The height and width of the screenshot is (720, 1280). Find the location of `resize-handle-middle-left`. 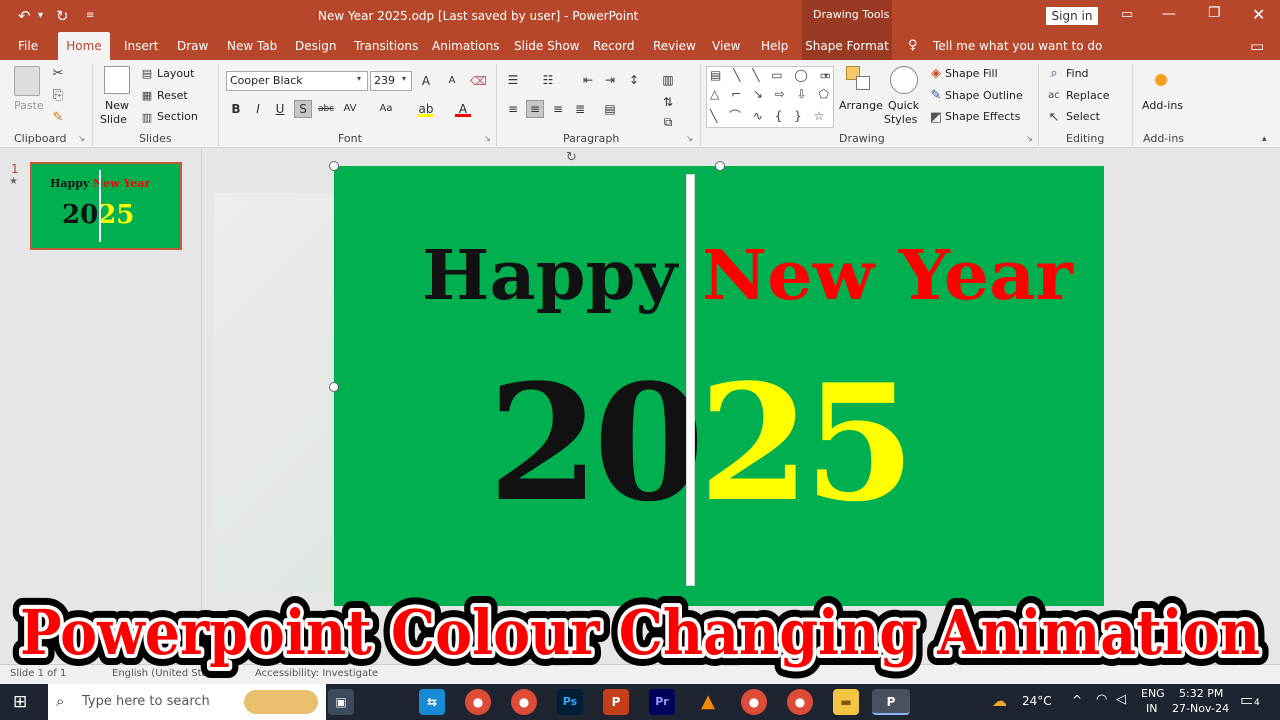

resize-handle-middle-left is located at coordinates (334, 387).